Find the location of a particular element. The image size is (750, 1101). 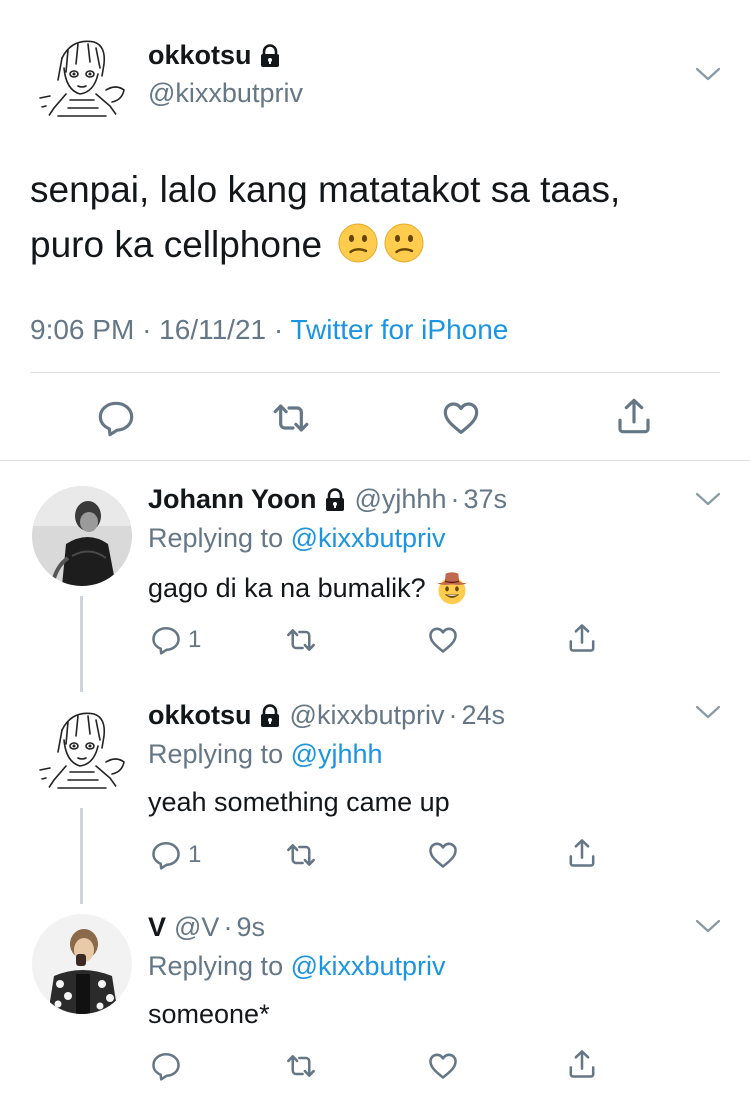

tweet-text-fragment: puro ka cellphone is located at coordinates (176, 244).